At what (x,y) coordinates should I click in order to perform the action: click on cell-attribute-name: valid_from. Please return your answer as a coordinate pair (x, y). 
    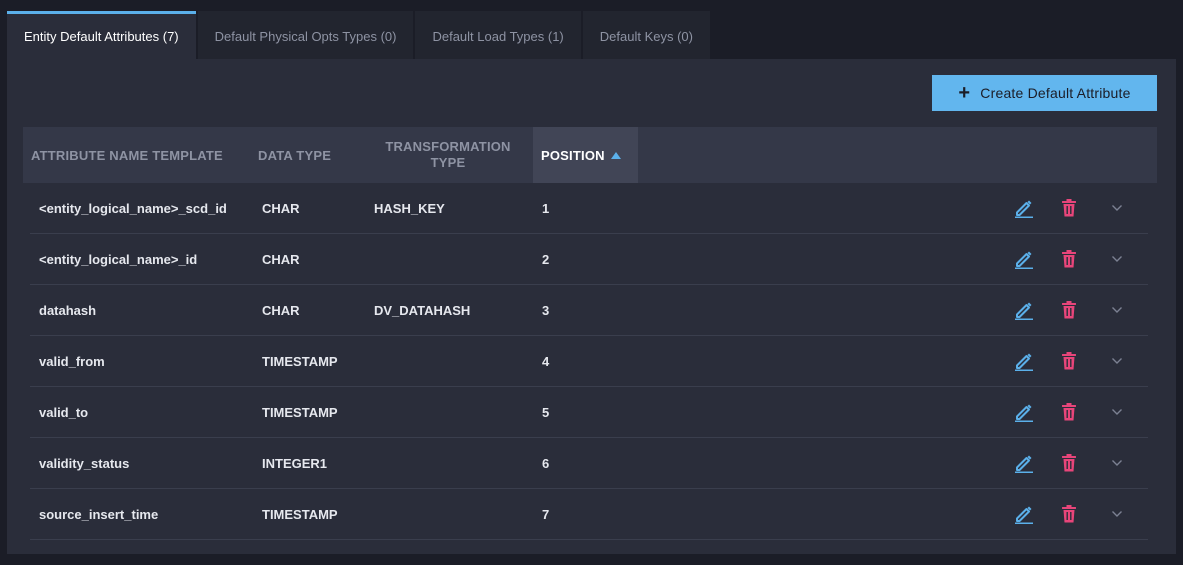
    Looking at the image, I should click on (72, 361).